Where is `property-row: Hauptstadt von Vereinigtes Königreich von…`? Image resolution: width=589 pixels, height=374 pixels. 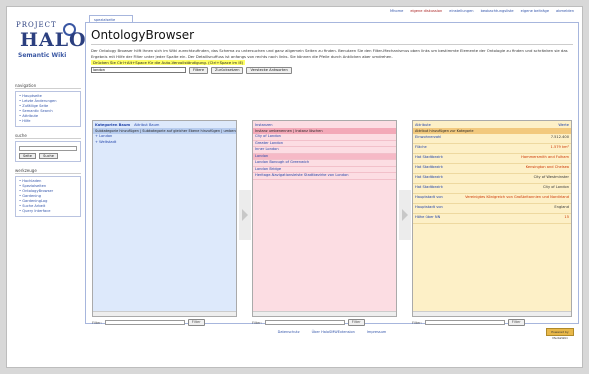 property-row: Hauptstadt von Vereinigtes Königreich von… is located at coordinates (492, 199).